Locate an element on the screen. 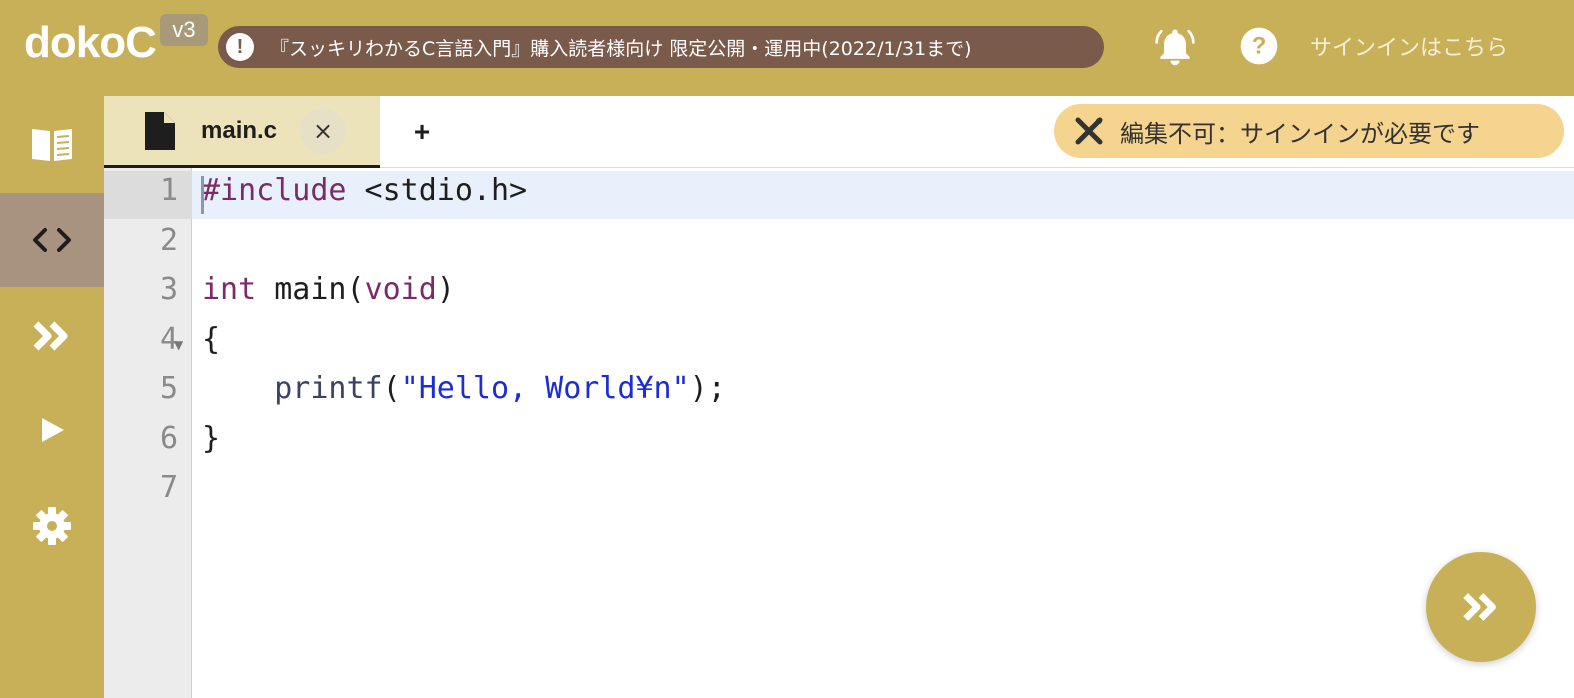 The width and height of the screenshot is (1574, 698). code-line: { is located at coordinates (211, 347).